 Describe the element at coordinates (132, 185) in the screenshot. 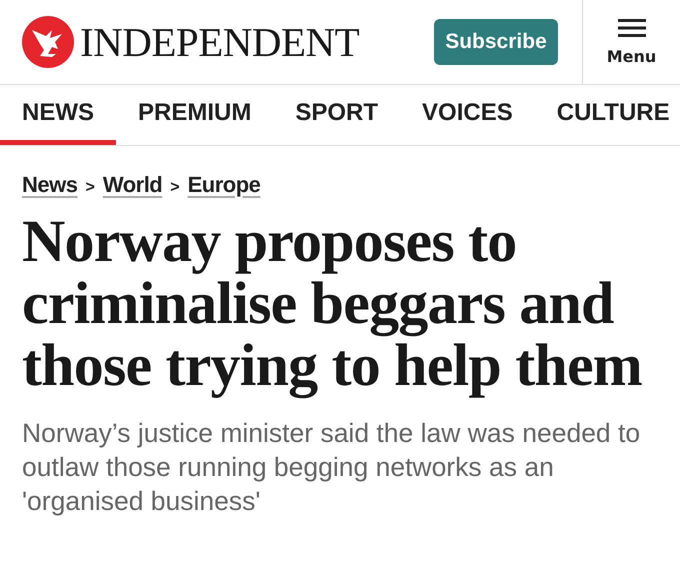

I see `breadcrumb-link: World` at that location.